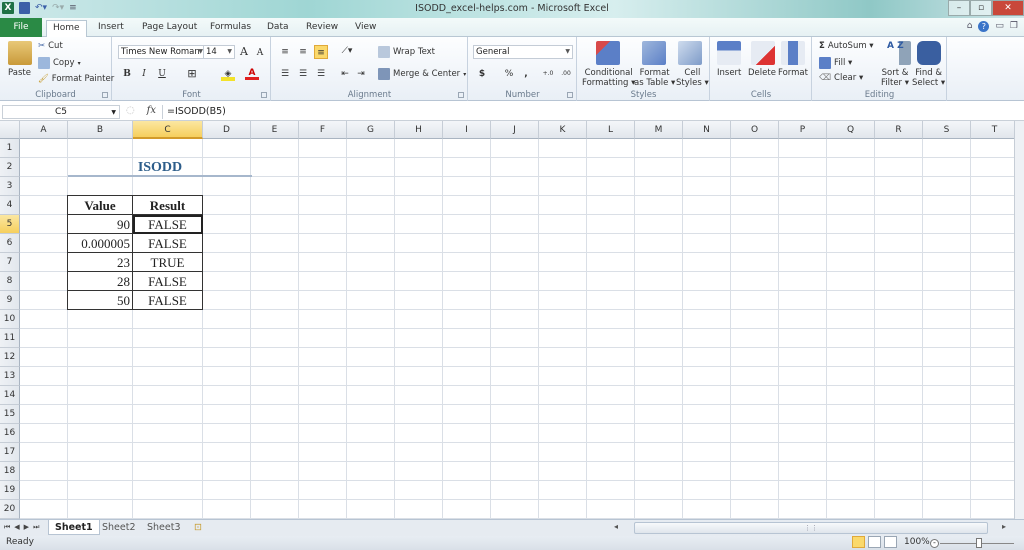 The width and height of the screenshot is (1024, 550). What do you see at coordinates (365, 28) in the screenshot?
I see `tab-view: View` at bounding box center [365, 28].